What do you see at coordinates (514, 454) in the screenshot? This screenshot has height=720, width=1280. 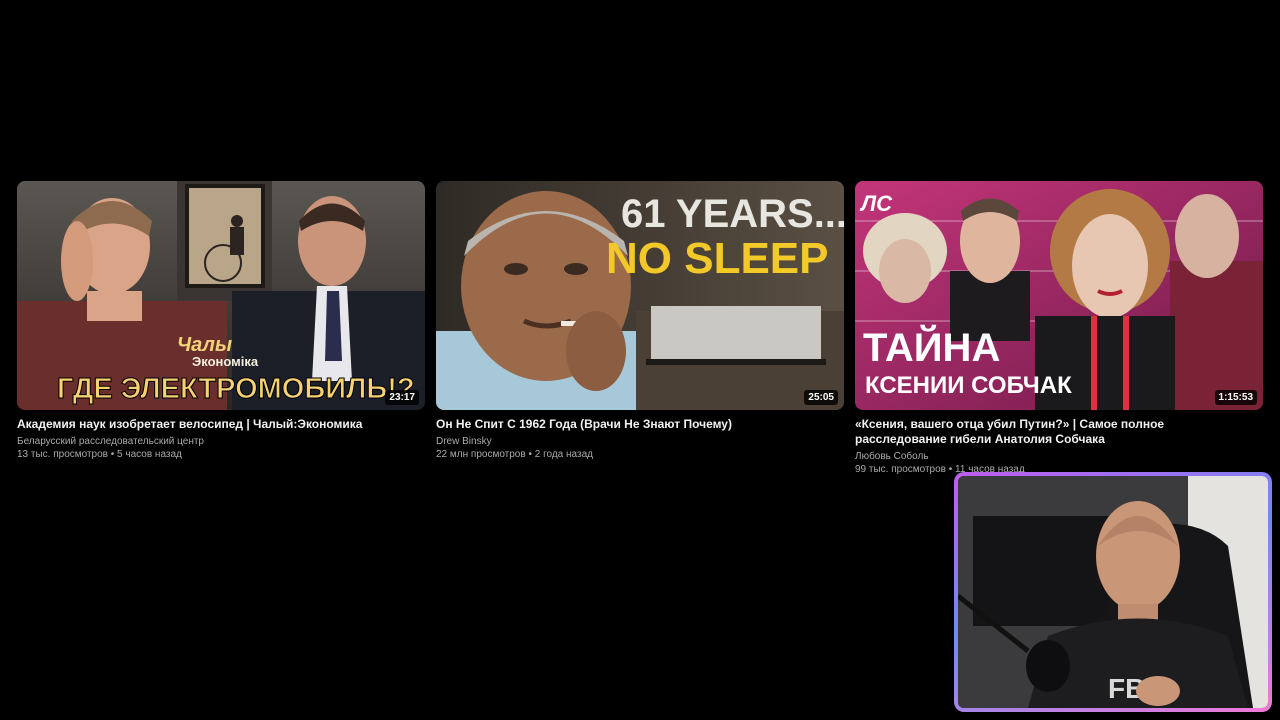 I see `video-meta: 22 млн просмотров • 2 года назад` at bounding box center [514, 454].